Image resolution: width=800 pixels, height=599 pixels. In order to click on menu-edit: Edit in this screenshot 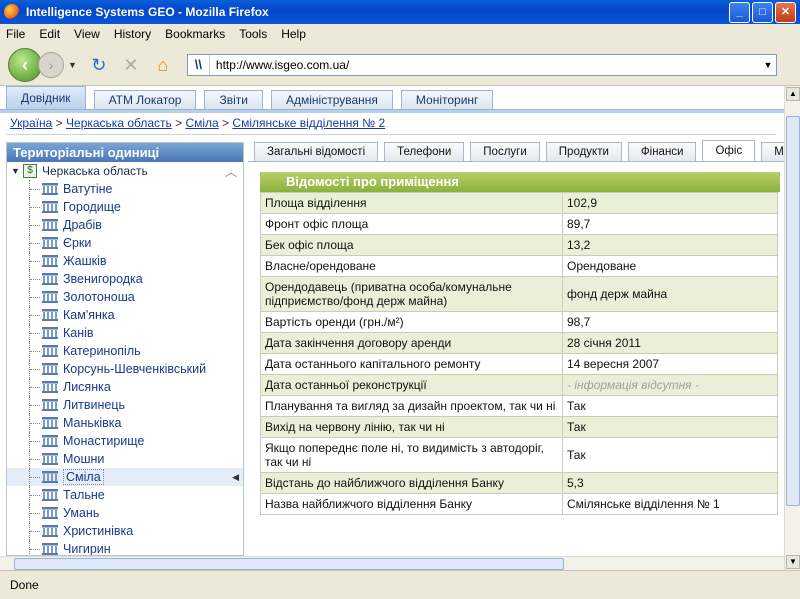, I will do `click(49, 34)`.